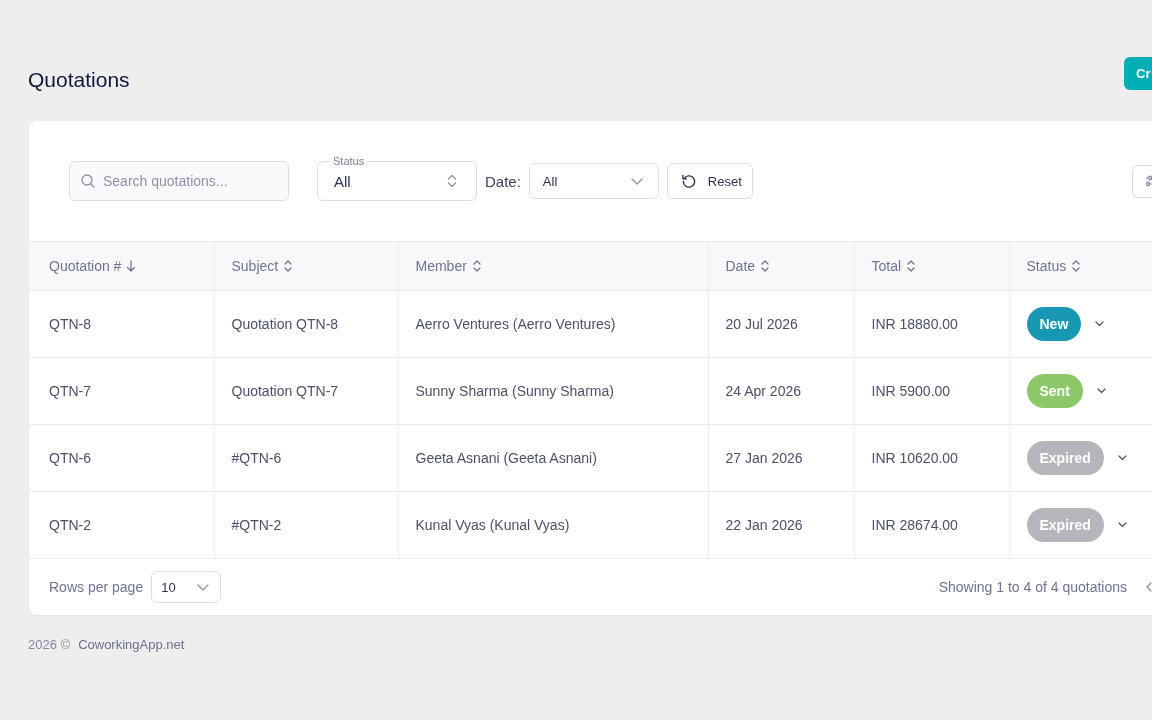  I want to click on search-icon, so click(88, 181).